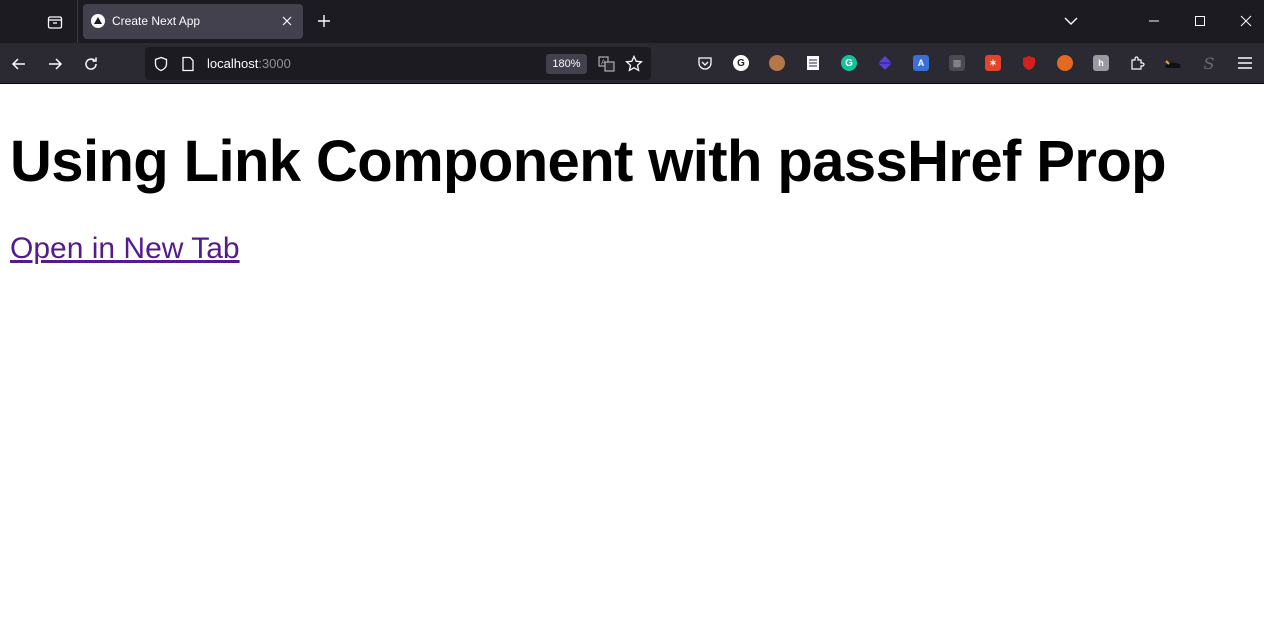  What do you see at coordinates (161, 64) in the screenshot?
I see `shield-icon` at bounding box center [161, 64].